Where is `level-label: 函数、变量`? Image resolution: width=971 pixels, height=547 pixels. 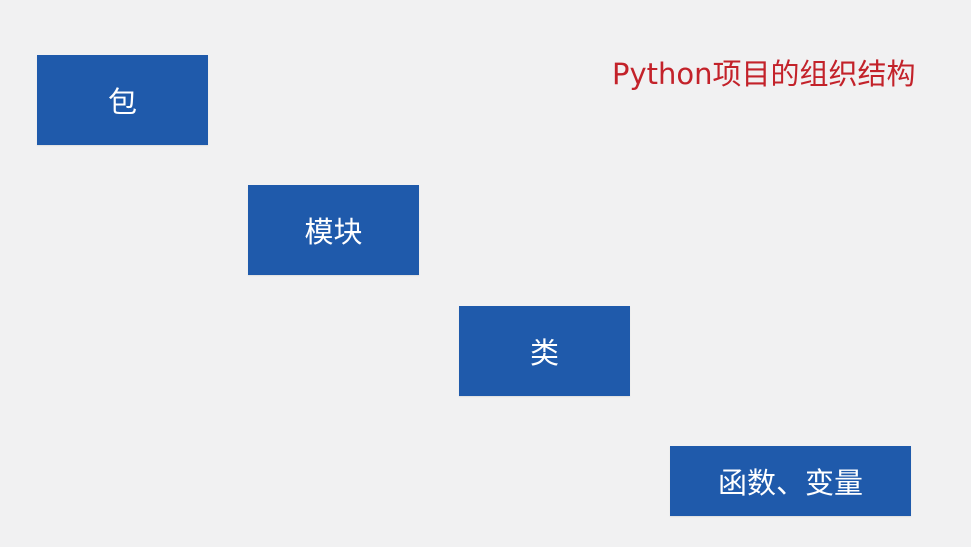 level-label: 函数、变量 is located at coordinates (790, 483).